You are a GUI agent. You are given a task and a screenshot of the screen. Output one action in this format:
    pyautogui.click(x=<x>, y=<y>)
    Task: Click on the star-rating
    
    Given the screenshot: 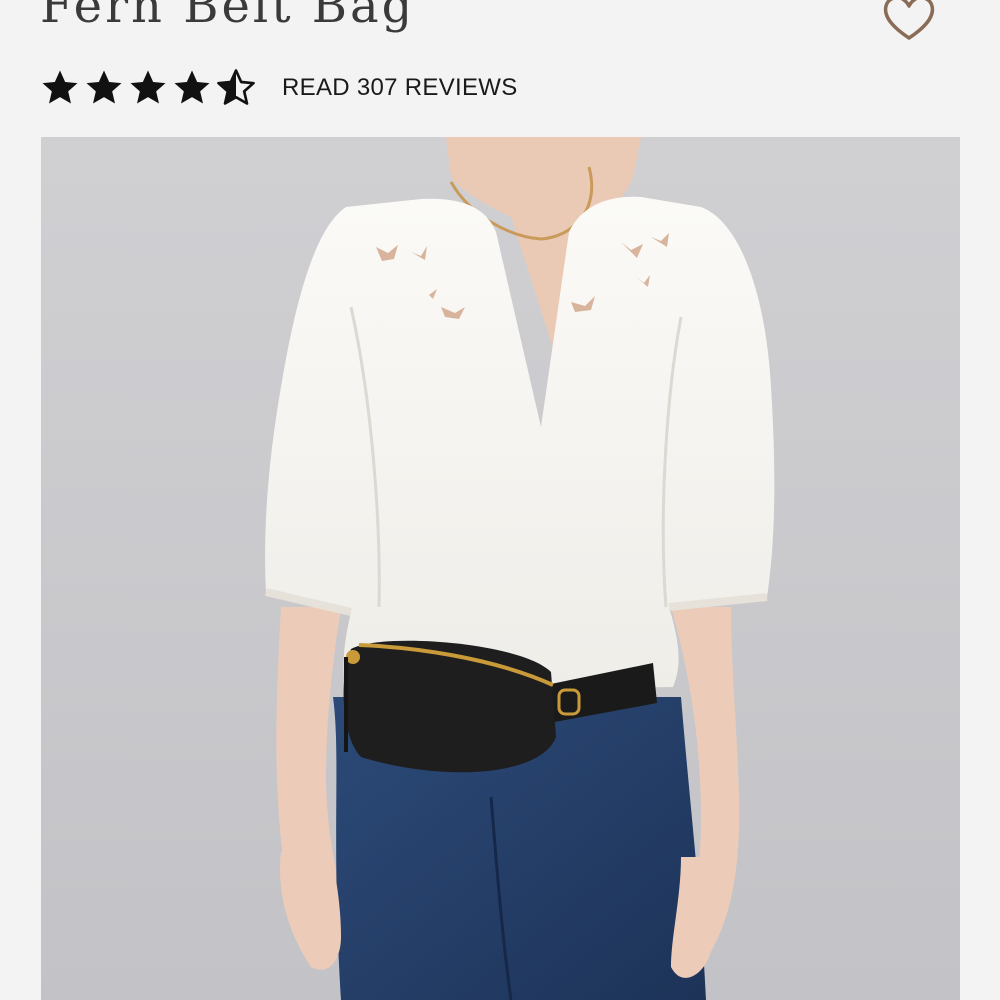 What is the action you would take?
    pyautogui.click(x=148, y=88)
    